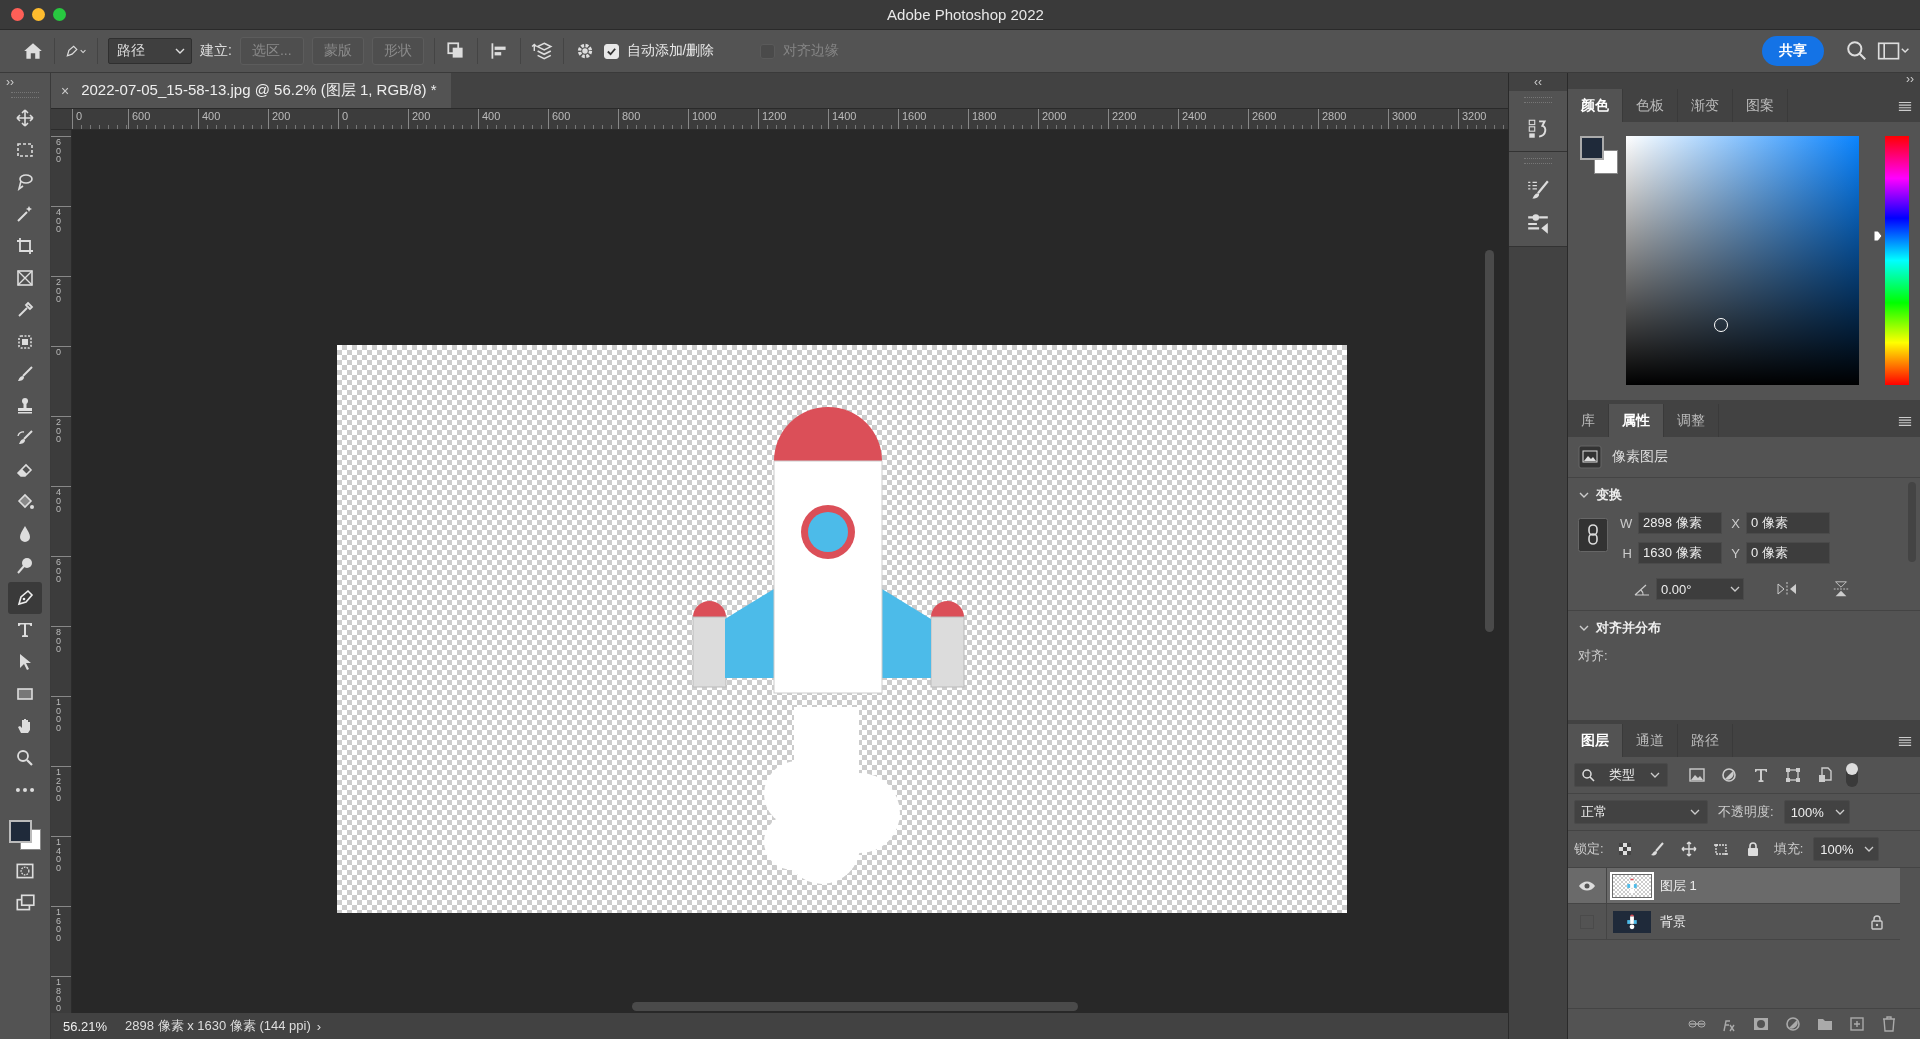 This screenshot has height=1039, width=1920. What do you see at coordinates (1538, 224) in the screenshot?
I see `brush-presets-icon` at bounding box center [1538, 224].